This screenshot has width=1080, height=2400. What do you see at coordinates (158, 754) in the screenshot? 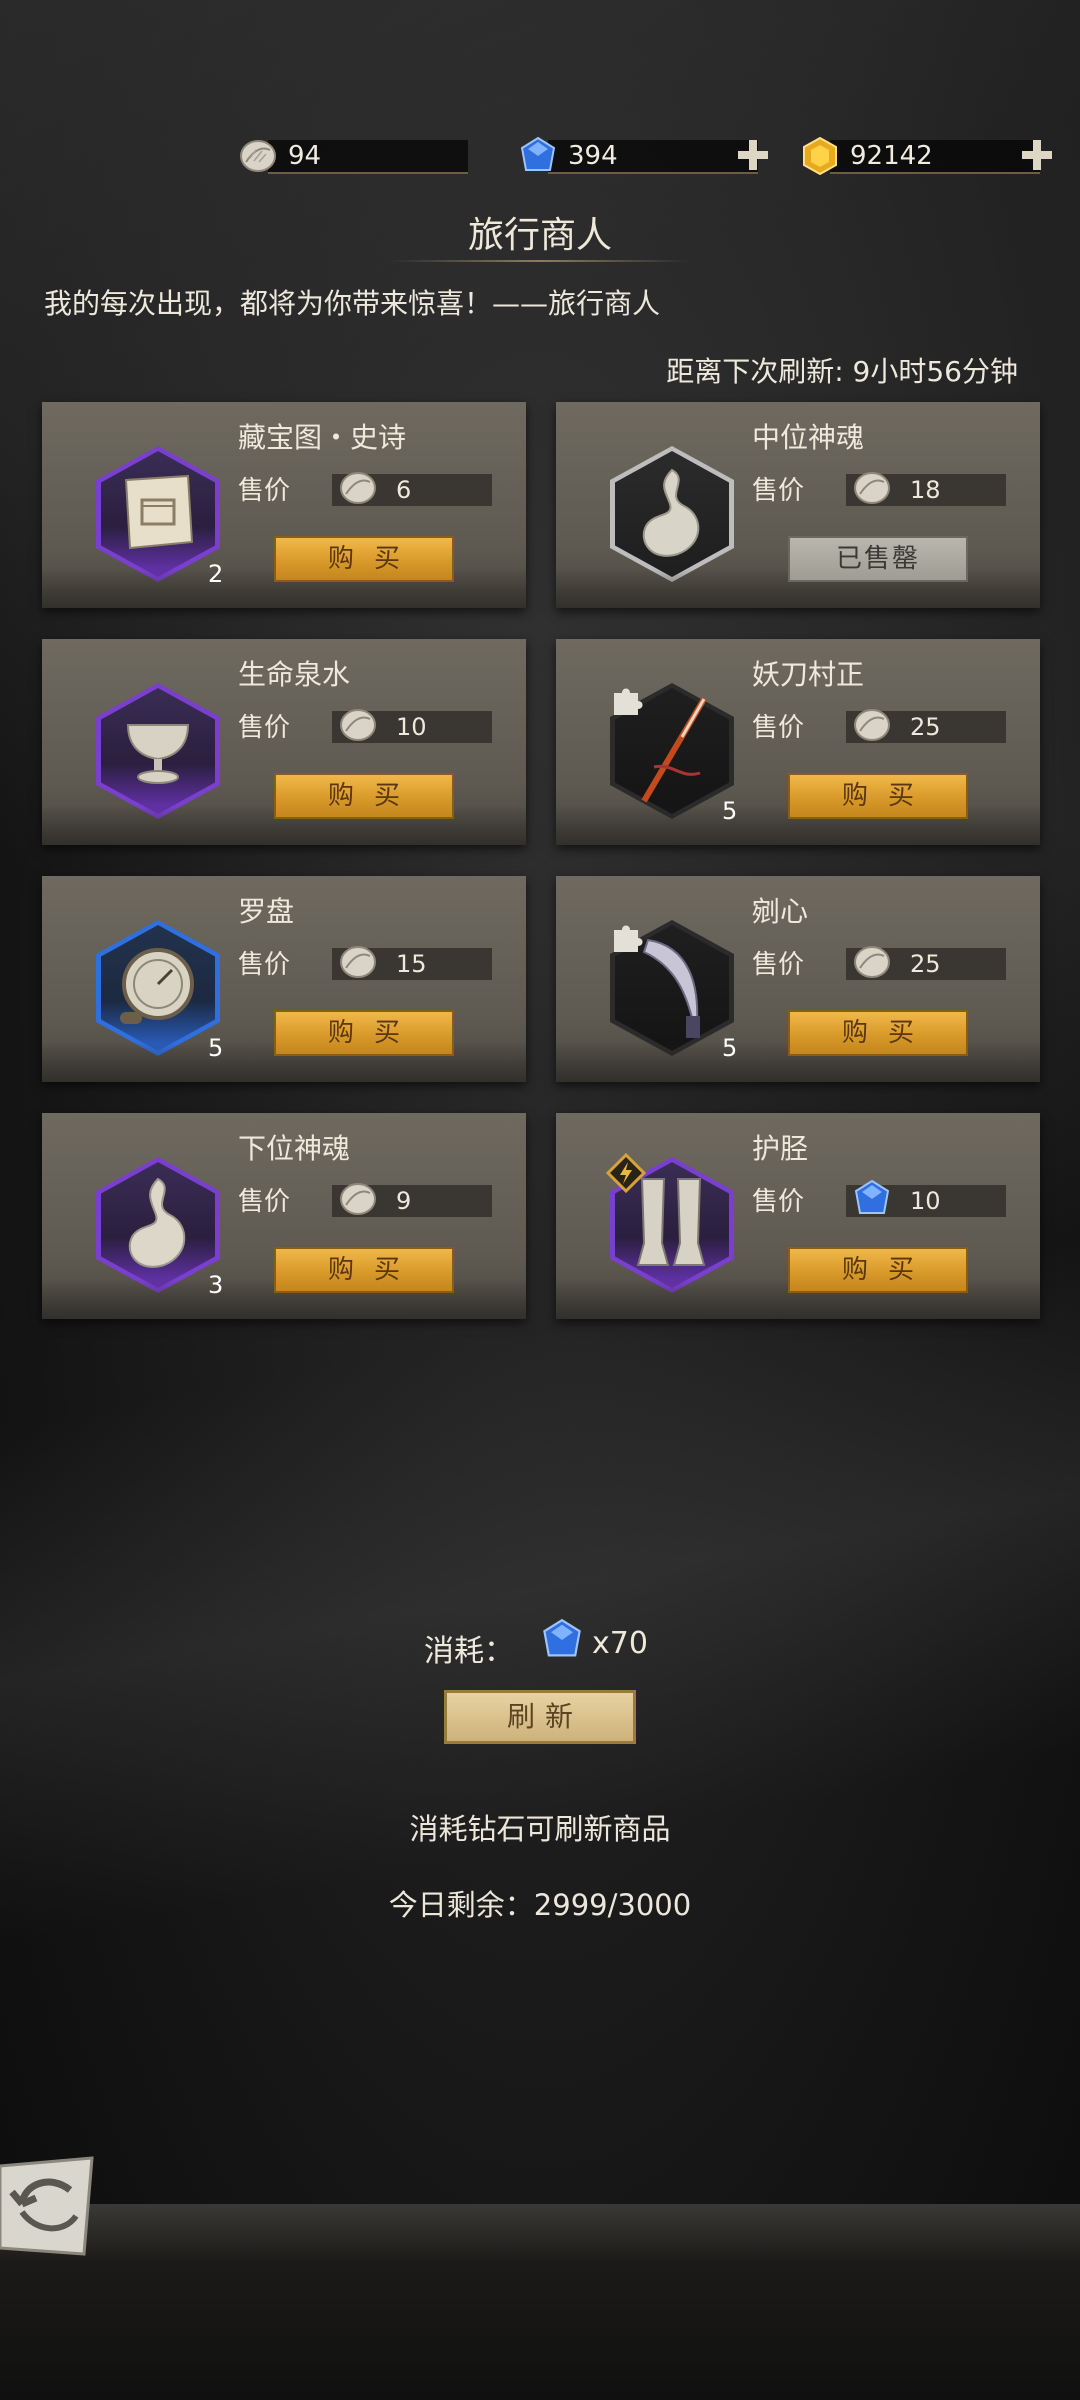
I see `chalice-icon` at bounding box center [158, 754].